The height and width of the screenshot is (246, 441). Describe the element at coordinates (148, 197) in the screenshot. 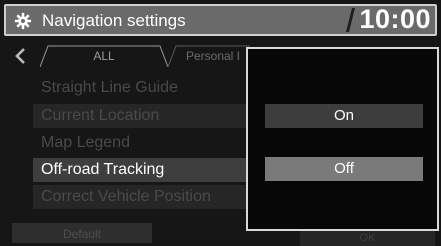

I see `setting-correct-vehicle-position: Correct Vehicle Position` at that location.